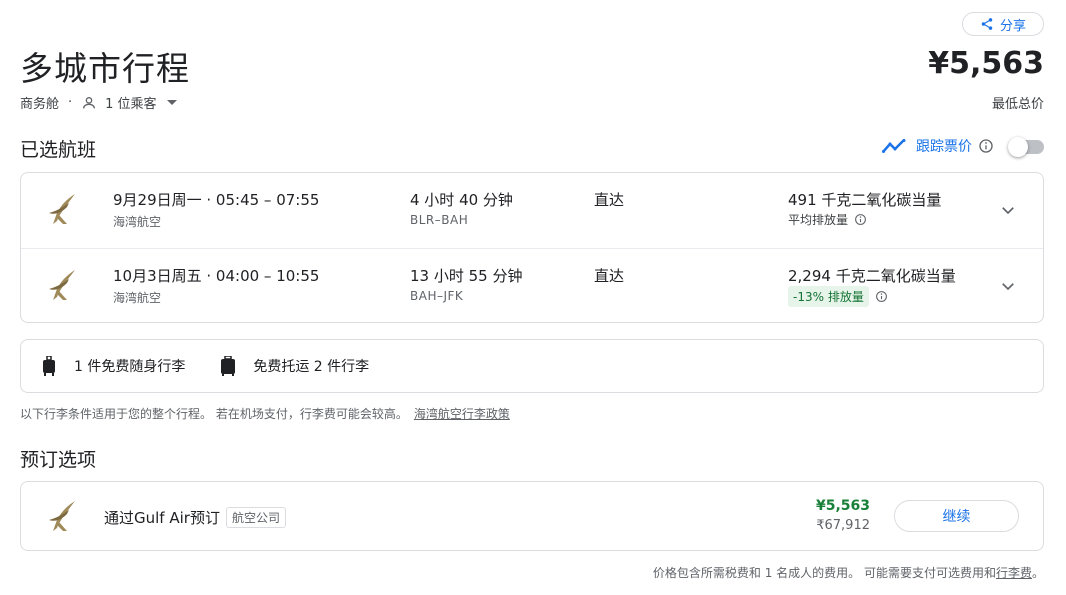 The width and height of the screenshot is (1066, 595). Describe the element at coordinates (255, 517) in the screenshot. I see `airline-tag: 航空公司` at that location.